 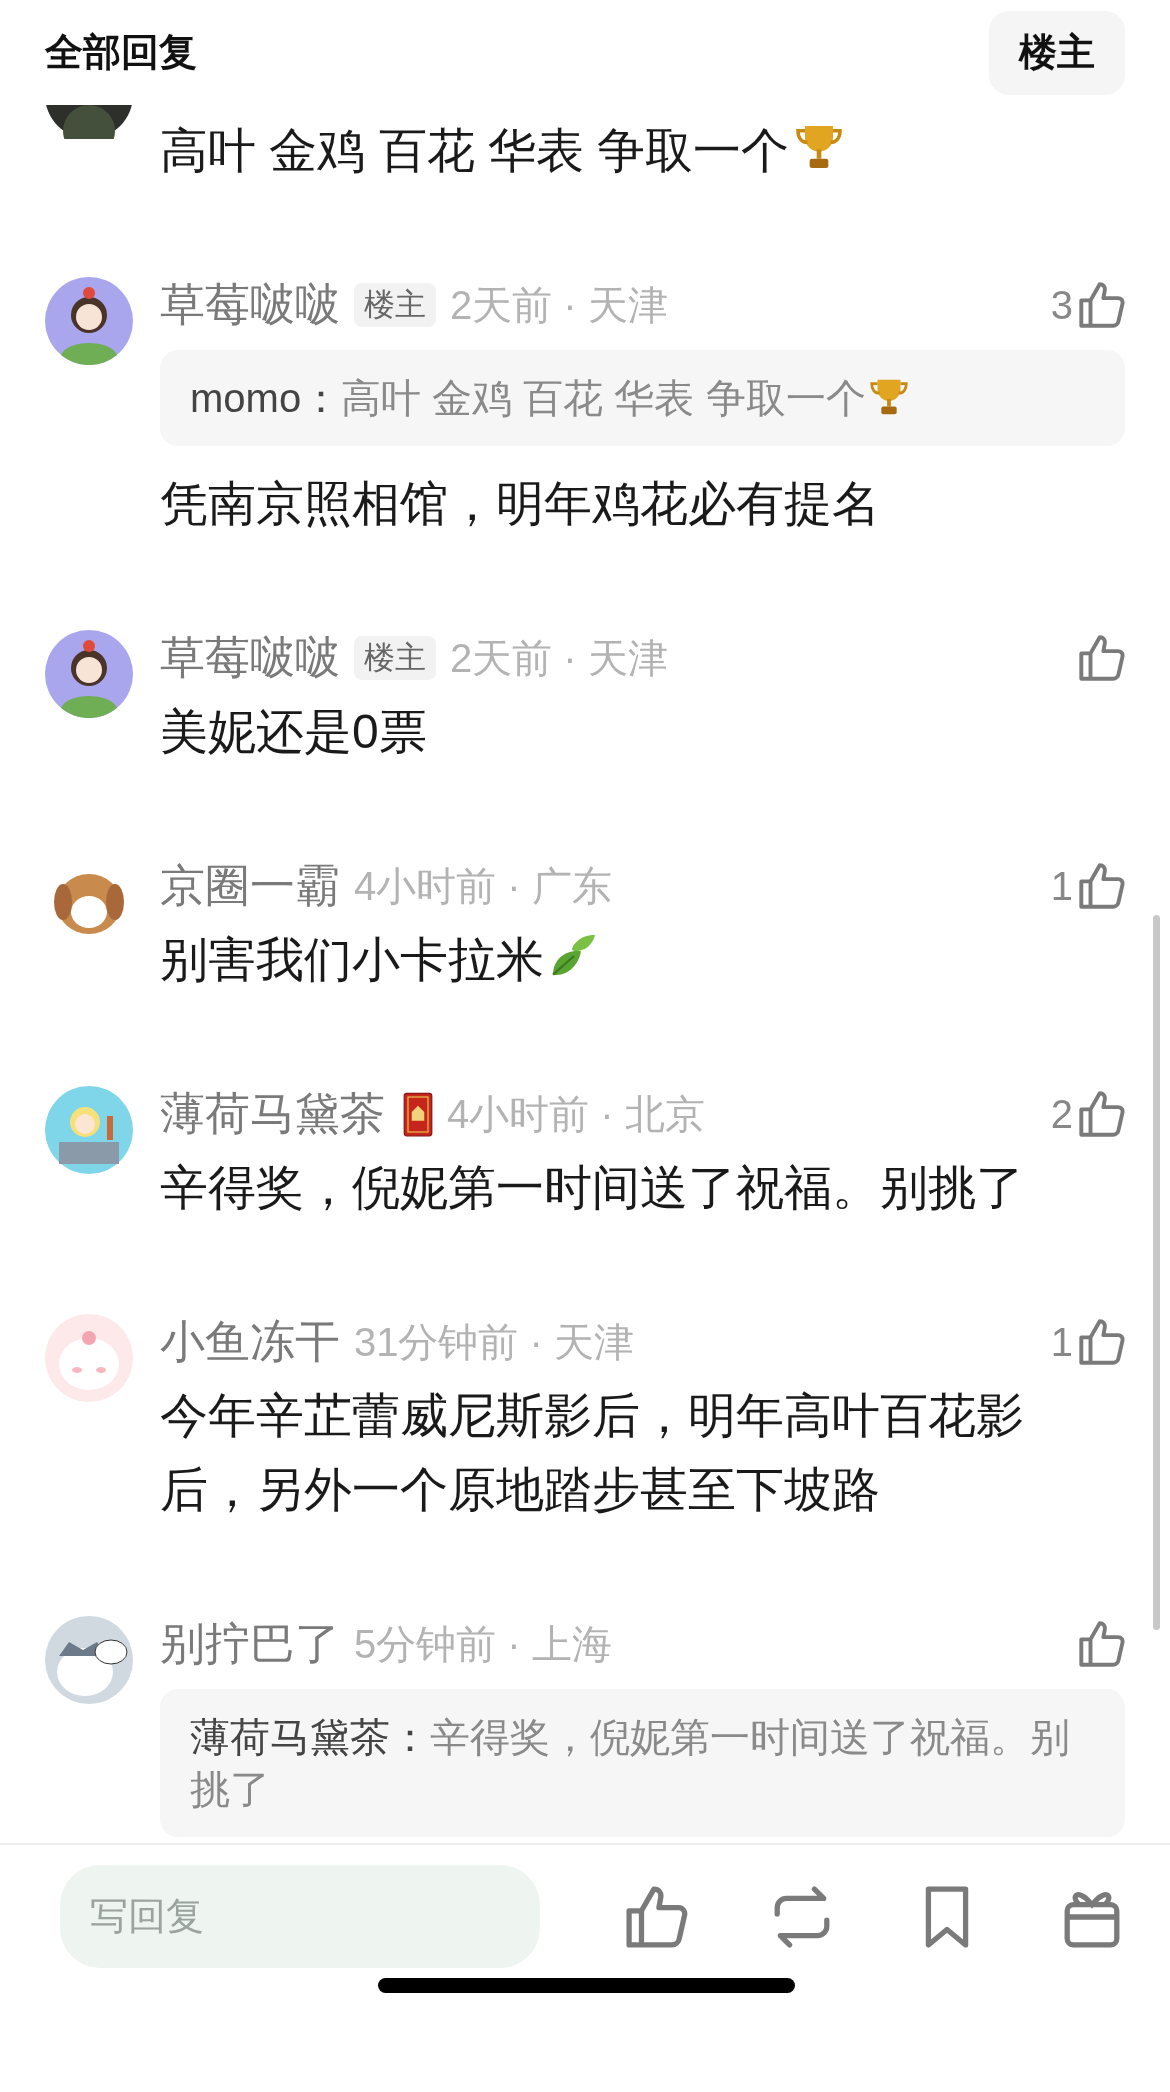 What do you see at coordinates (250, 1644) in the screenshot?
I see `user-name: 别拧巴了` at bounding box center [250, 1644].